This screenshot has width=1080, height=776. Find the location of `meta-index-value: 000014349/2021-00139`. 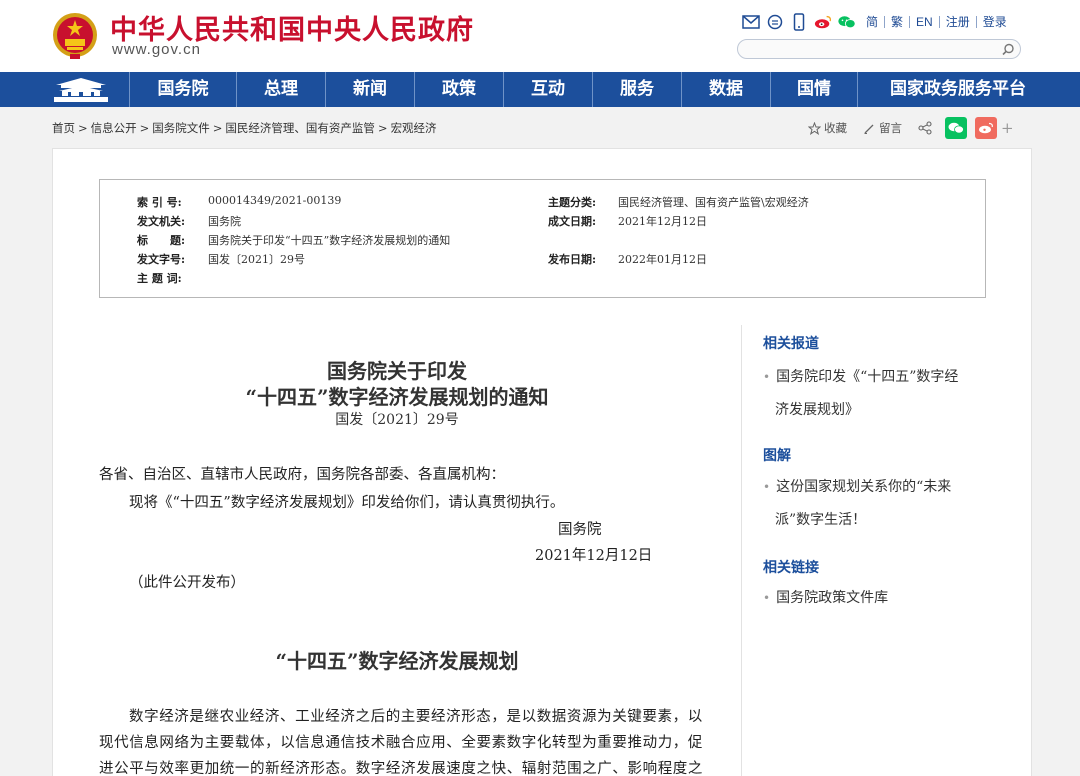

meta-index-value: 000014349/2021-00139 is located at coordinates (275, 200).